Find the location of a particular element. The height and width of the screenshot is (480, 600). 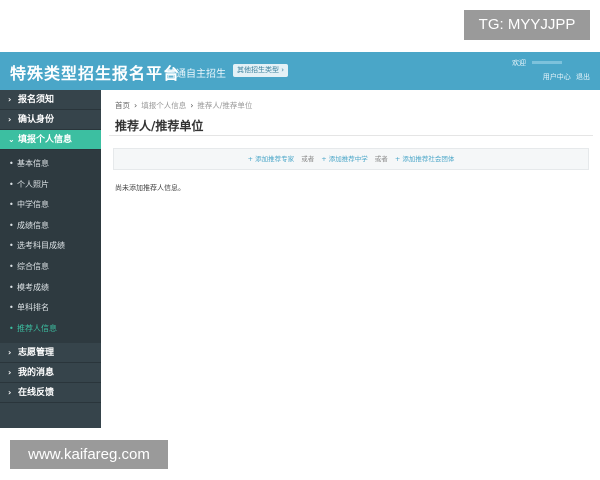

page-title: 推荐人/推荐单位 is located at coordinates (159, 126).